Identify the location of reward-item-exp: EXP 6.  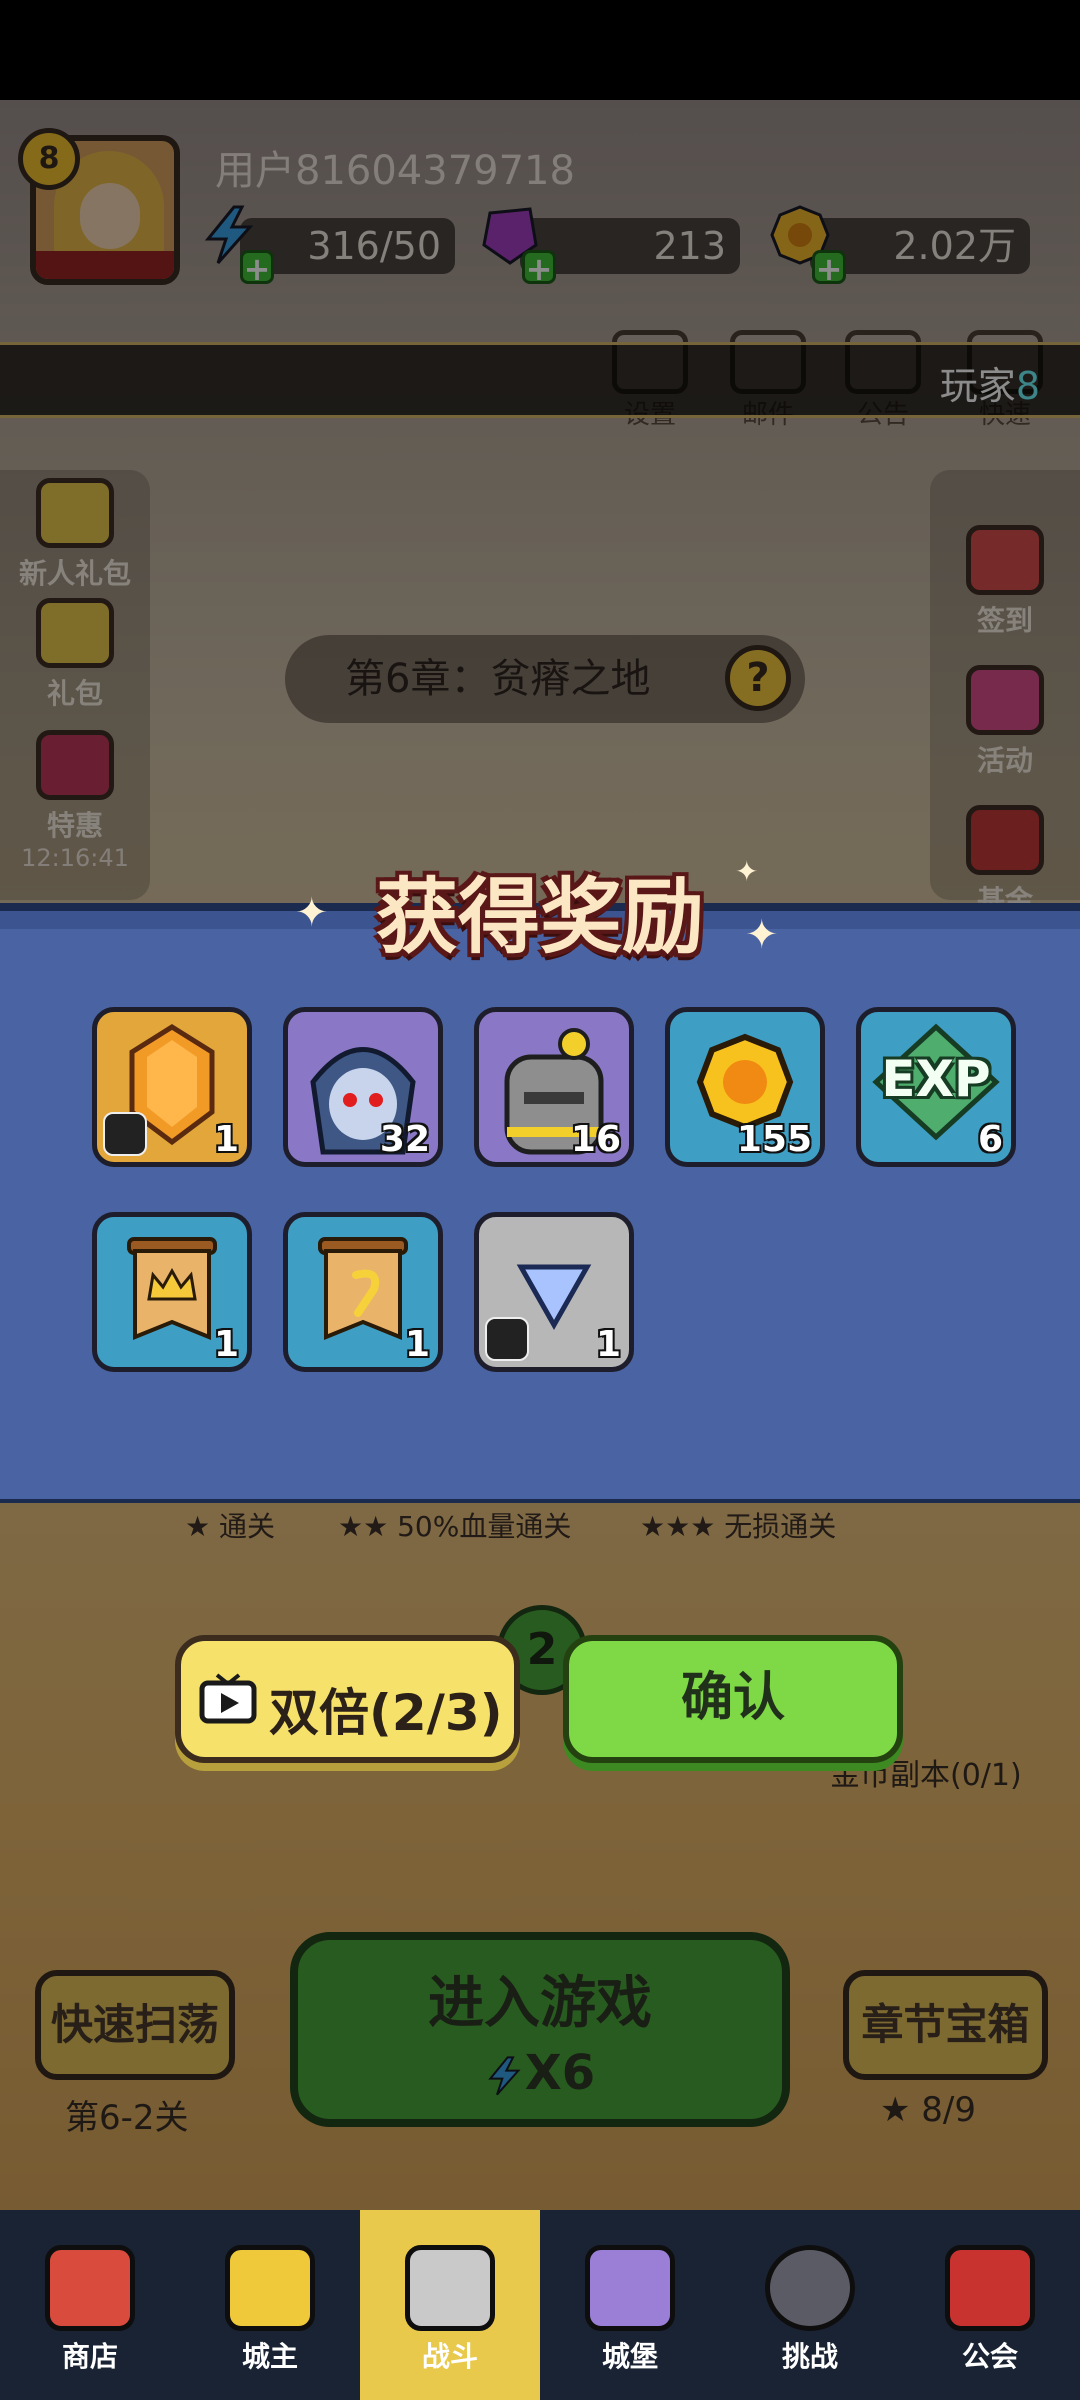
(936, 1087).